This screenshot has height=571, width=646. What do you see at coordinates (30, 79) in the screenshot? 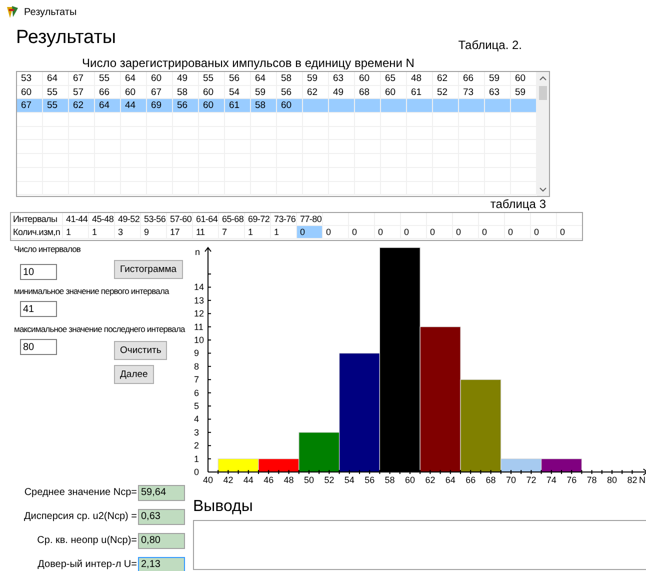
I see `table-cell: 53` at bounding box center [30, 79].